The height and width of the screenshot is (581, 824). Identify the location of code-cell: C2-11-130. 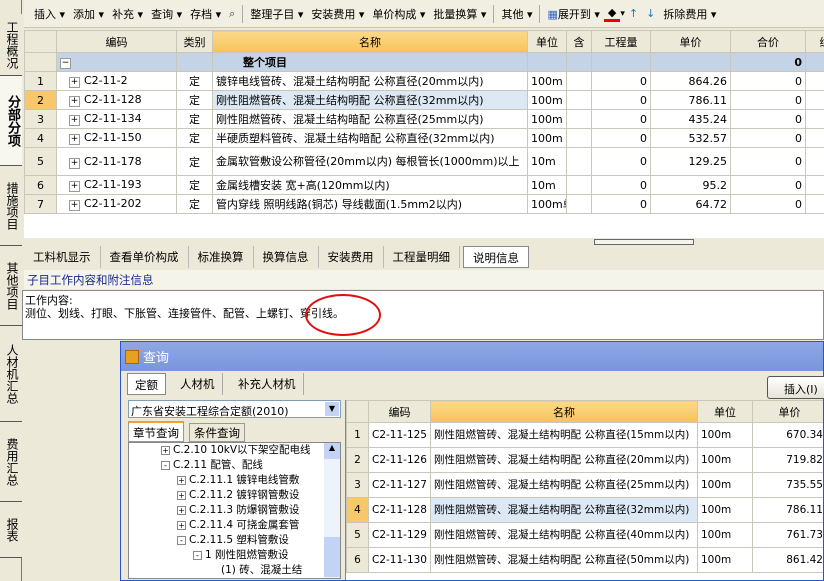
(399, 560).